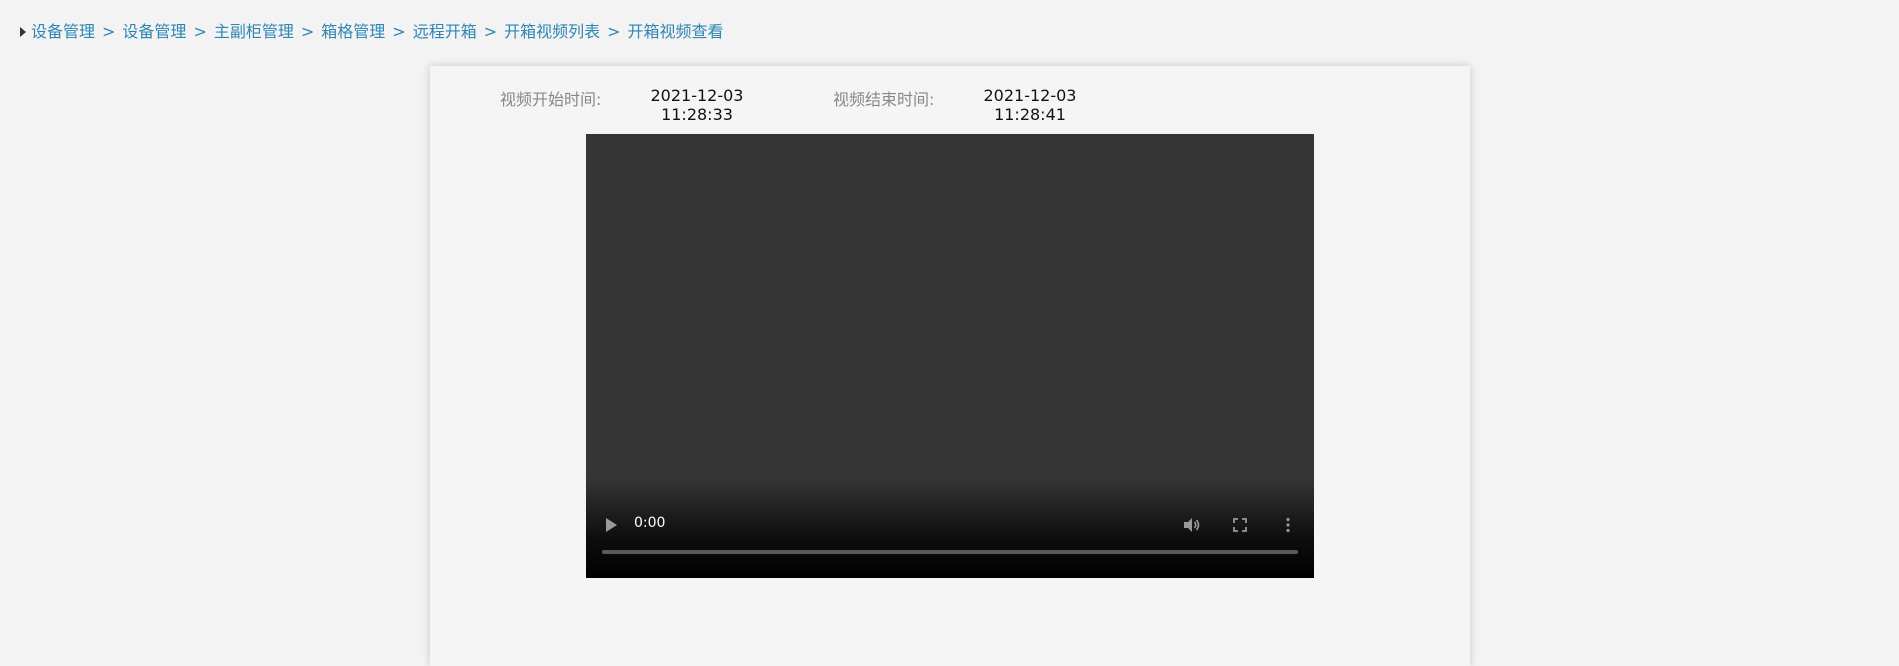 The image size is (1899, 666). What do you see at coordinates (353, 32) in the screenshot?
I see `breadcrumb-item-box-management: 箱格管理` at bounding box center [353, 32].